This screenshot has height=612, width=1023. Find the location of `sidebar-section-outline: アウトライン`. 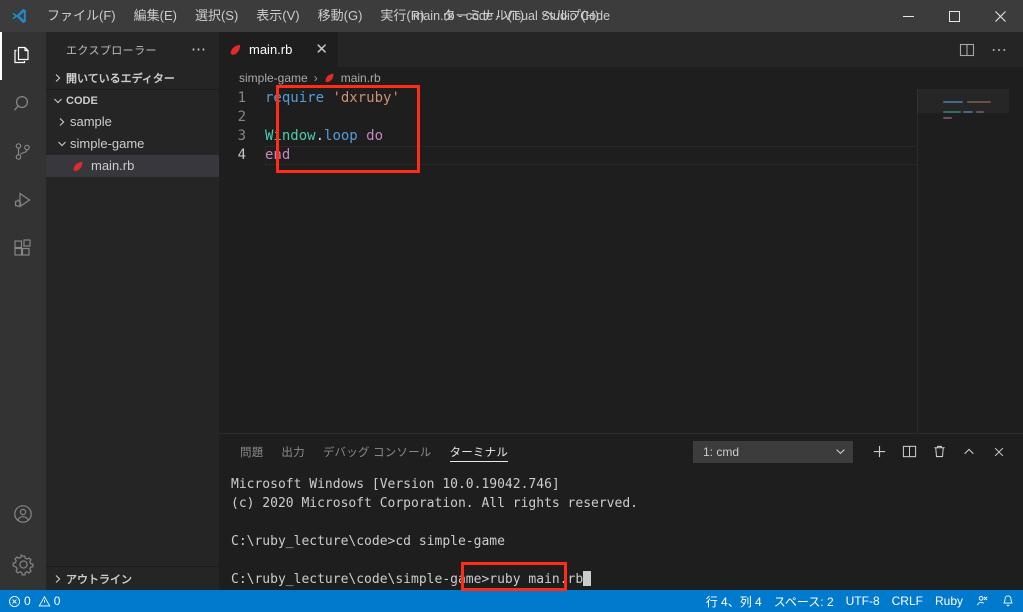

sidebar-section-outline: アウトライン is located at coordinates (132, 578).